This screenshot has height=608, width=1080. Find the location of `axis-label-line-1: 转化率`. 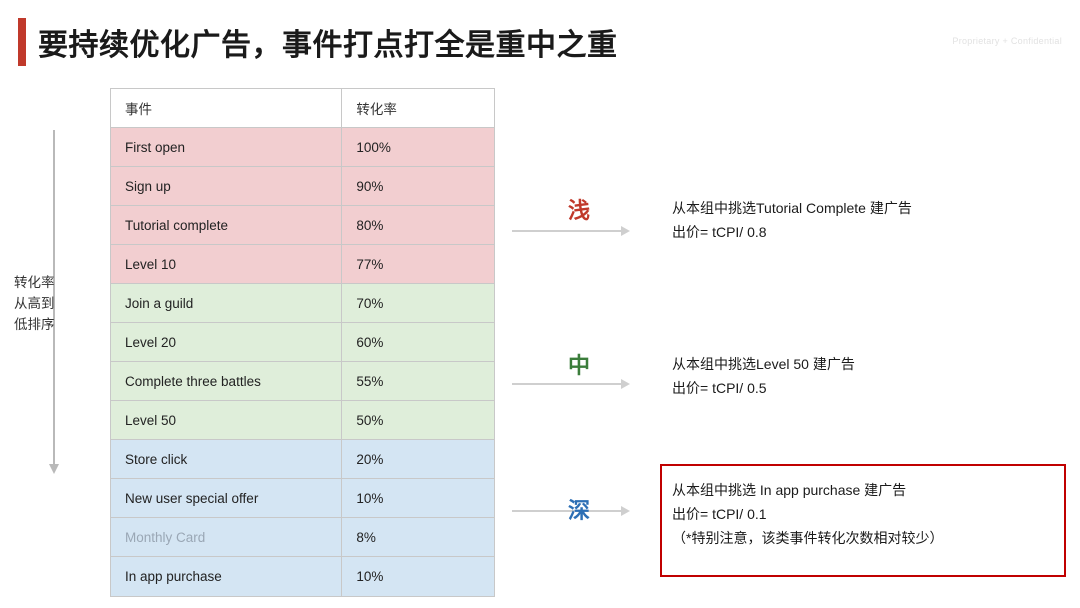

axis-label-line-1: 转化率 is located at coordinates (34, 282).